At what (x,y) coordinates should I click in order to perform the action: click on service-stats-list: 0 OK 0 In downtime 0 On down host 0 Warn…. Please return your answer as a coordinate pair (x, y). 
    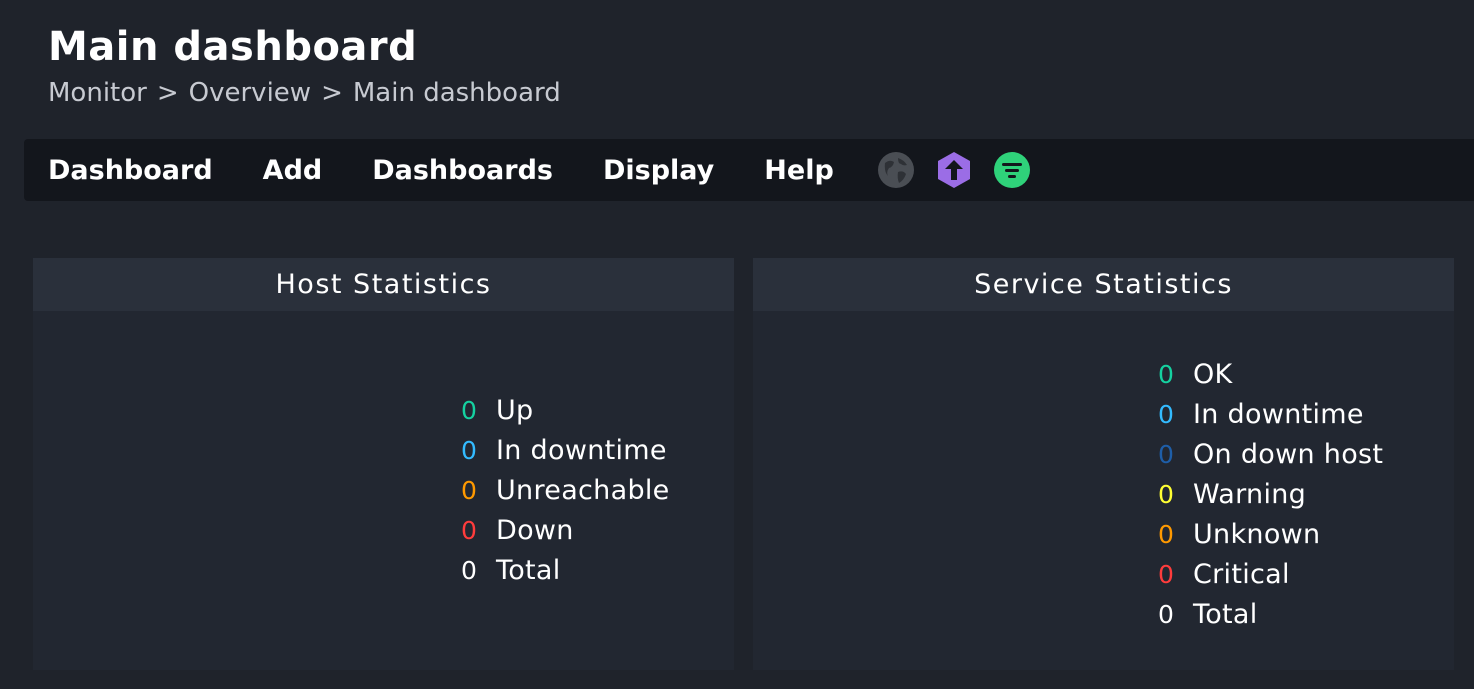
    Looking at the image, I should click on (1270, 494).